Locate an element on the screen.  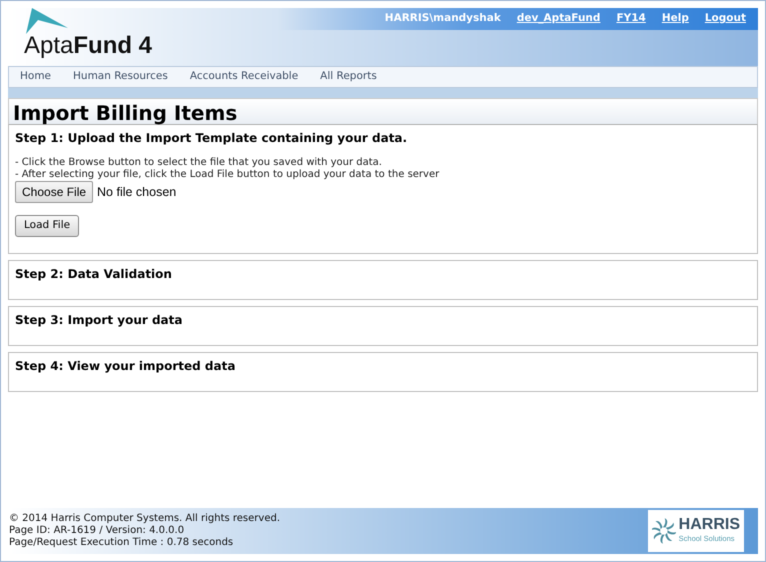
logo-name: HARRIS is located at coordinates (709, 525).